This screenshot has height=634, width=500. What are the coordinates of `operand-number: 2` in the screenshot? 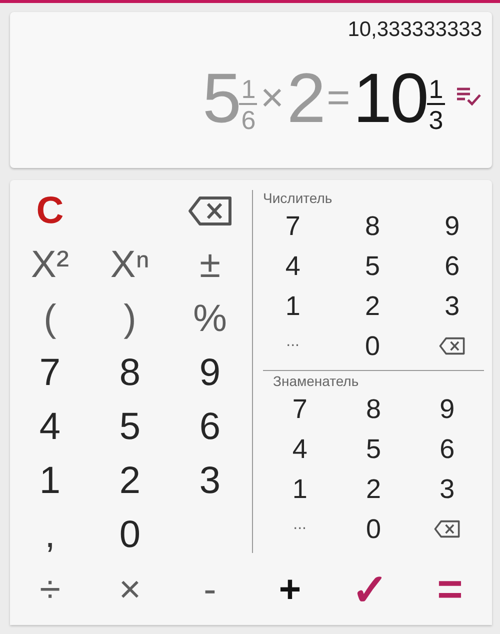 It's located at (305, 97).